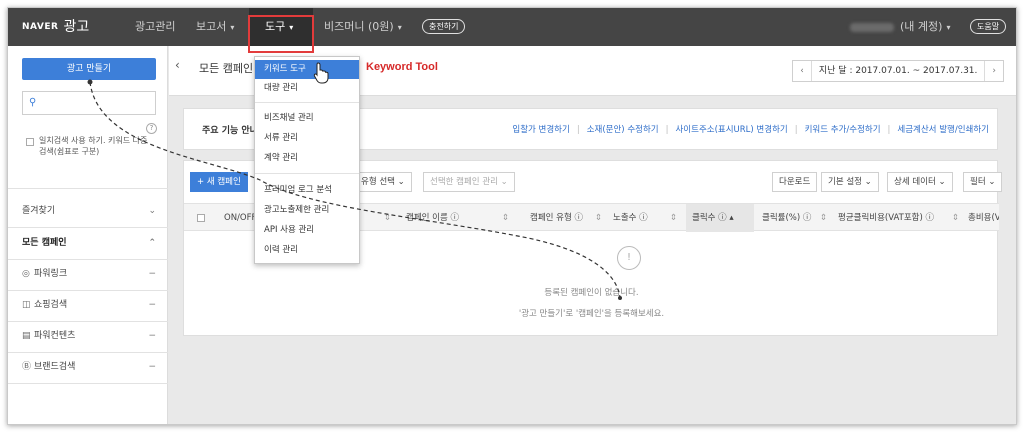  I want to click on nav-bizmoney: 비즈머니 (0원) ▾, so click(366, 27).